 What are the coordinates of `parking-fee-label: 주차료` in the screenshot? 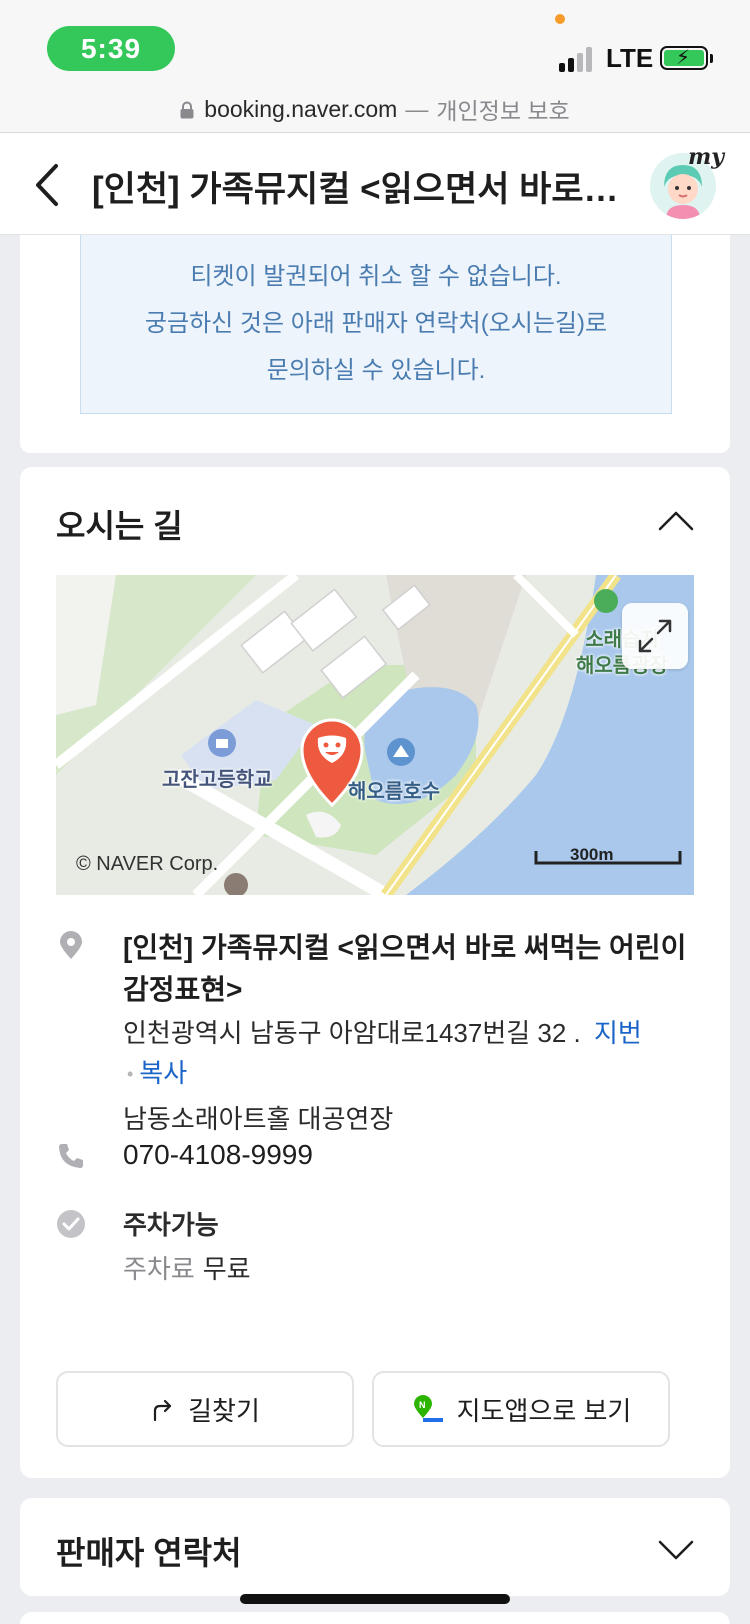 It's located at (159, 1269).